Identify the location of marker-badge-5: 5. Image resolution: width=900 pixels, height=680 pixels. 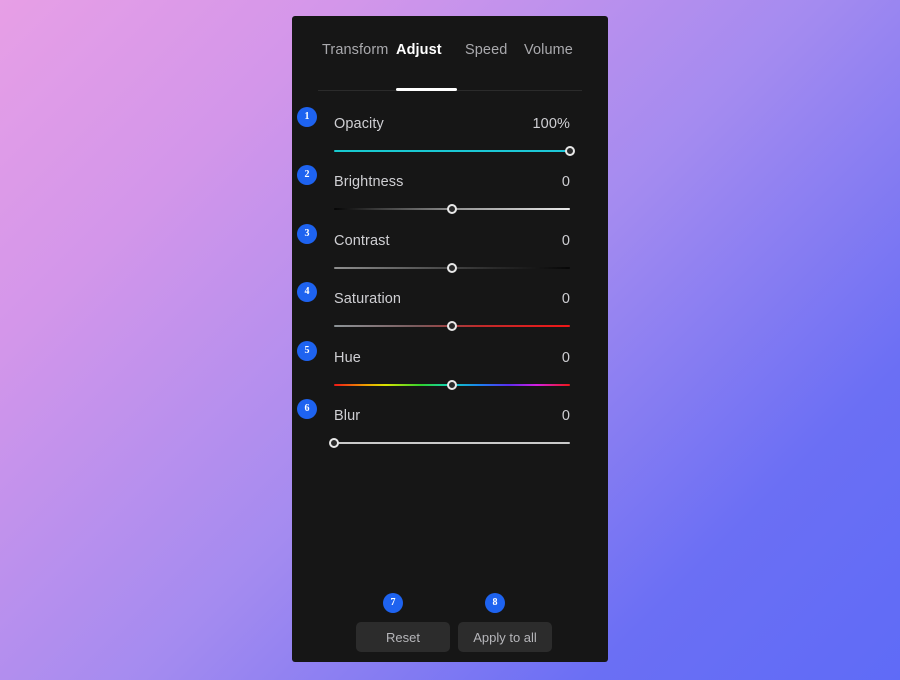
(307, 351).